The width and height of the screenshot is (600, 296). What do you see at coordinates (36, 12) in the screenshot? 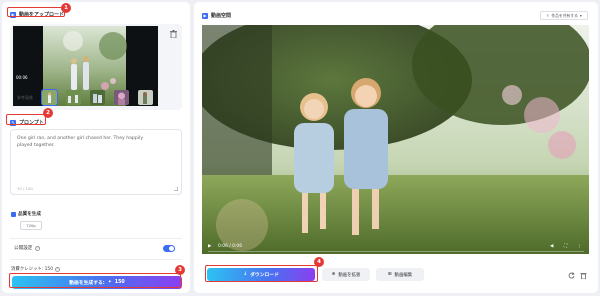
I see `highlight-upload-title` at bounding box center [36, 12].